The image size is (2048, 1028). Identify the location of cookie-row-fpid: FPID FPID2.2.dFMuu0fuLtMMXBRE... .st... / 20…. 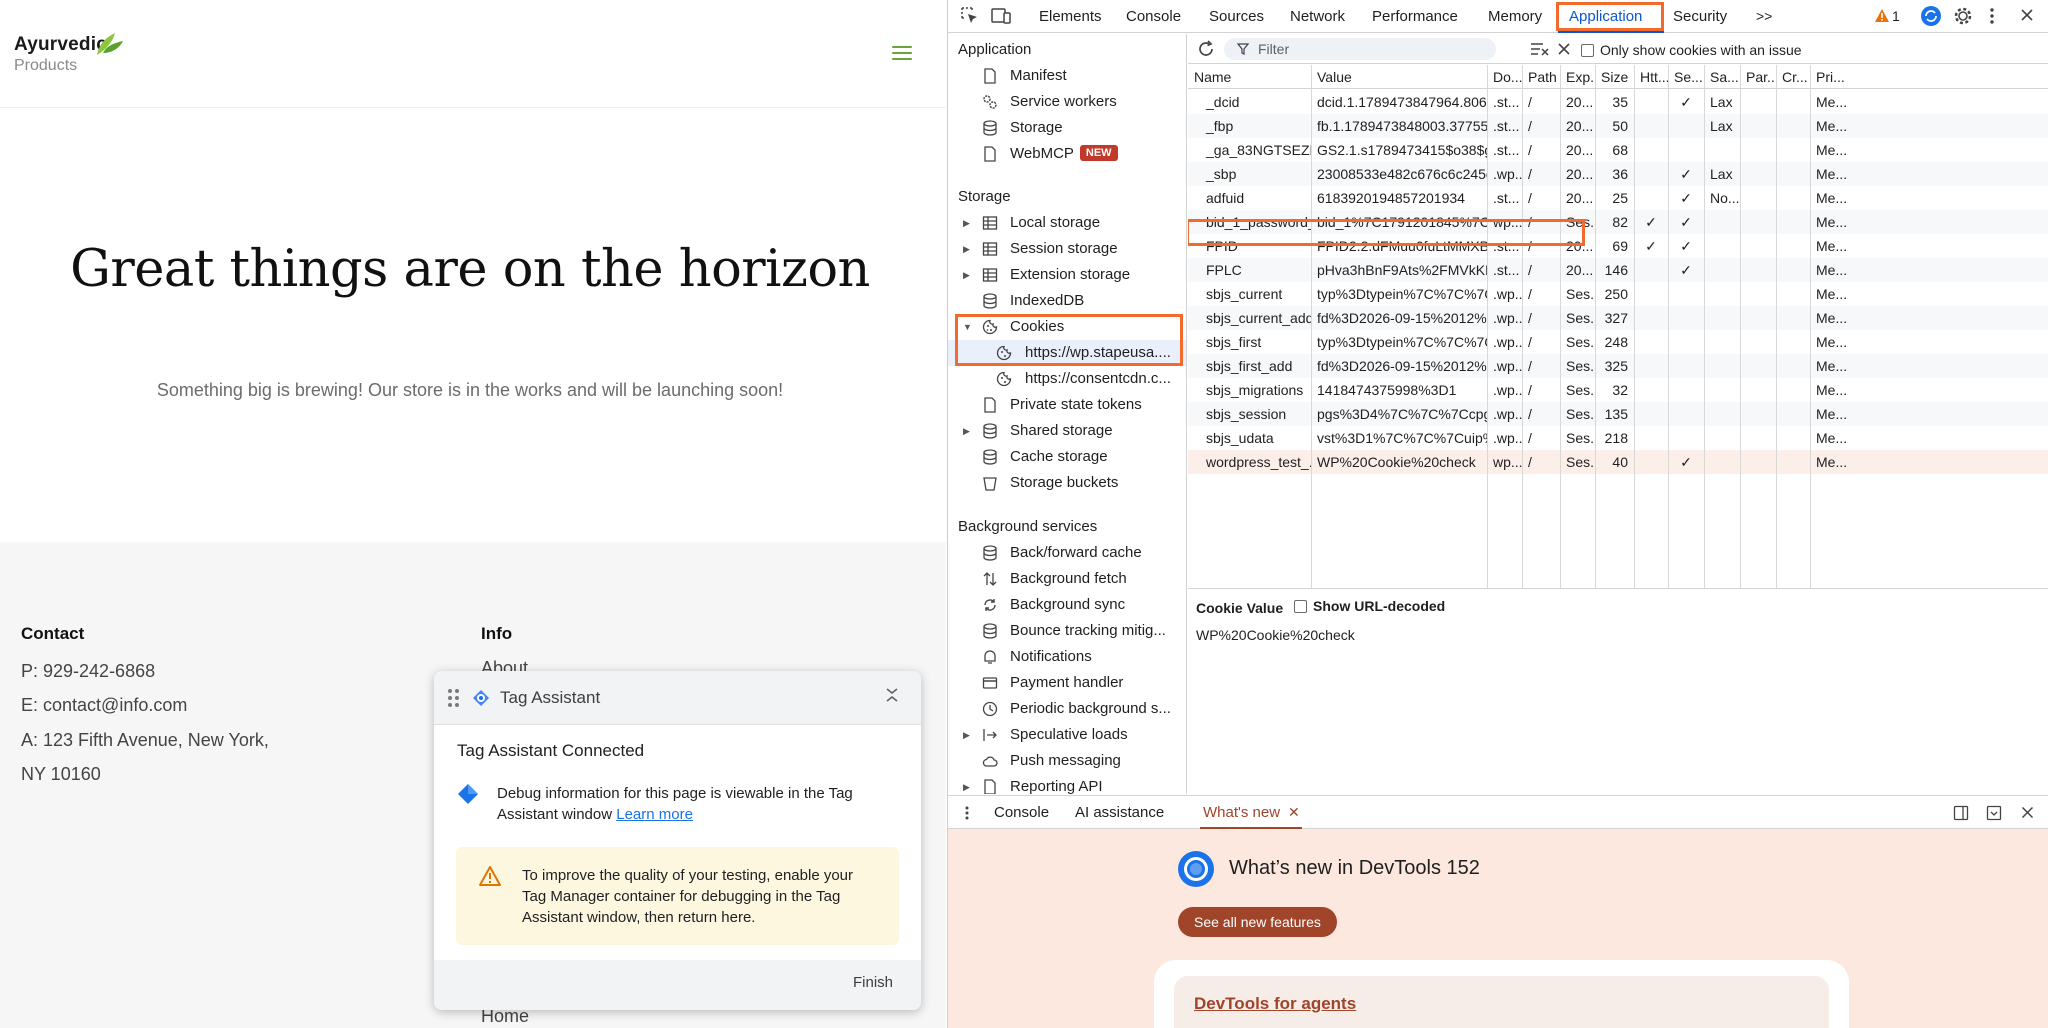
(1618, 246).